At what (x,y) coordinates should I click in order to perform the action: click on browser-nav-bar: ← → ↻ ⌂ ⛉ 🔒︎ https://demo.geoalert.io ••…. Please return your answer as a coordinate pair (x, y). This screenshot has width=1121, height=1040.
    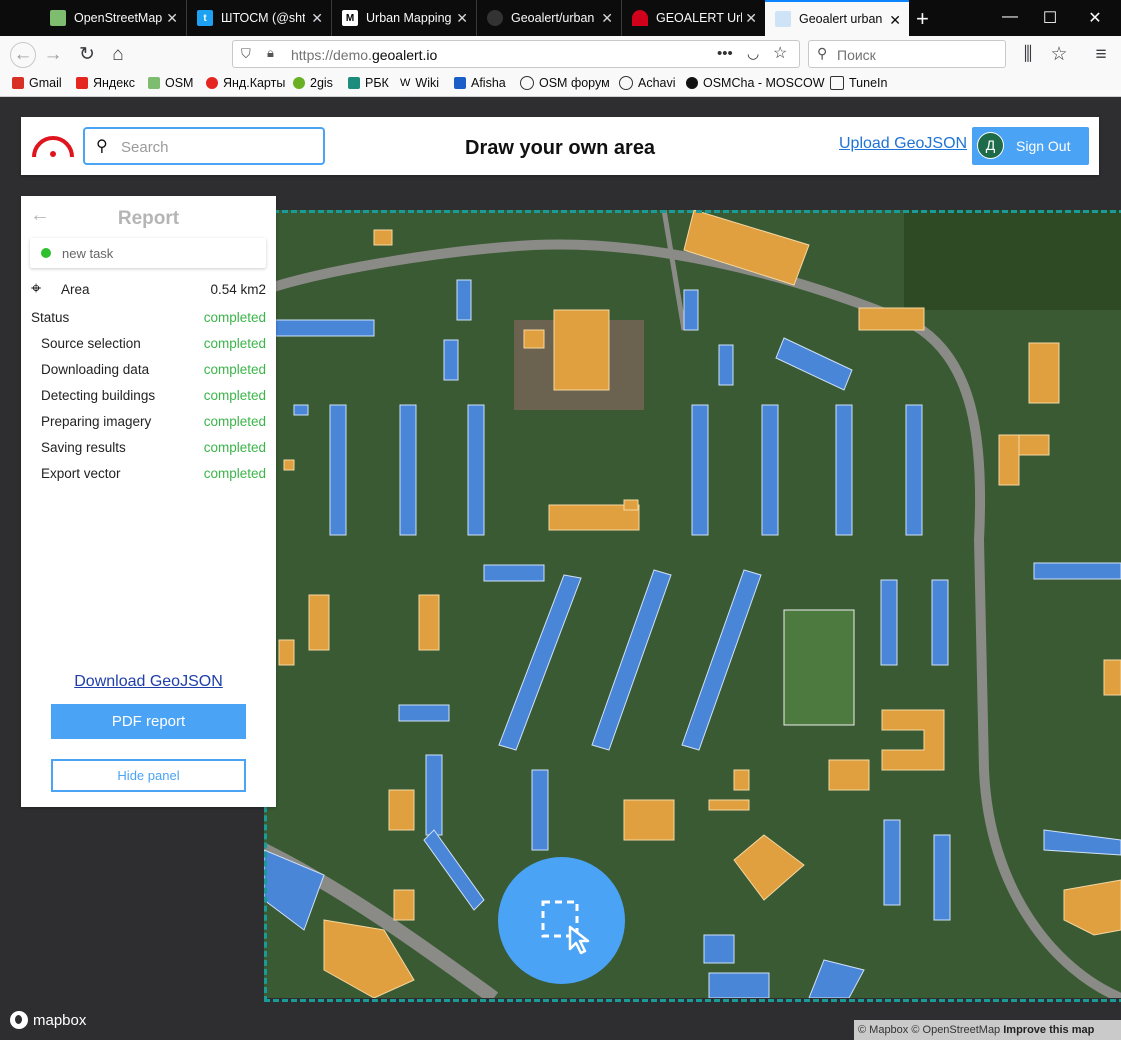
    Looking at the image, I should click on (560, 55).